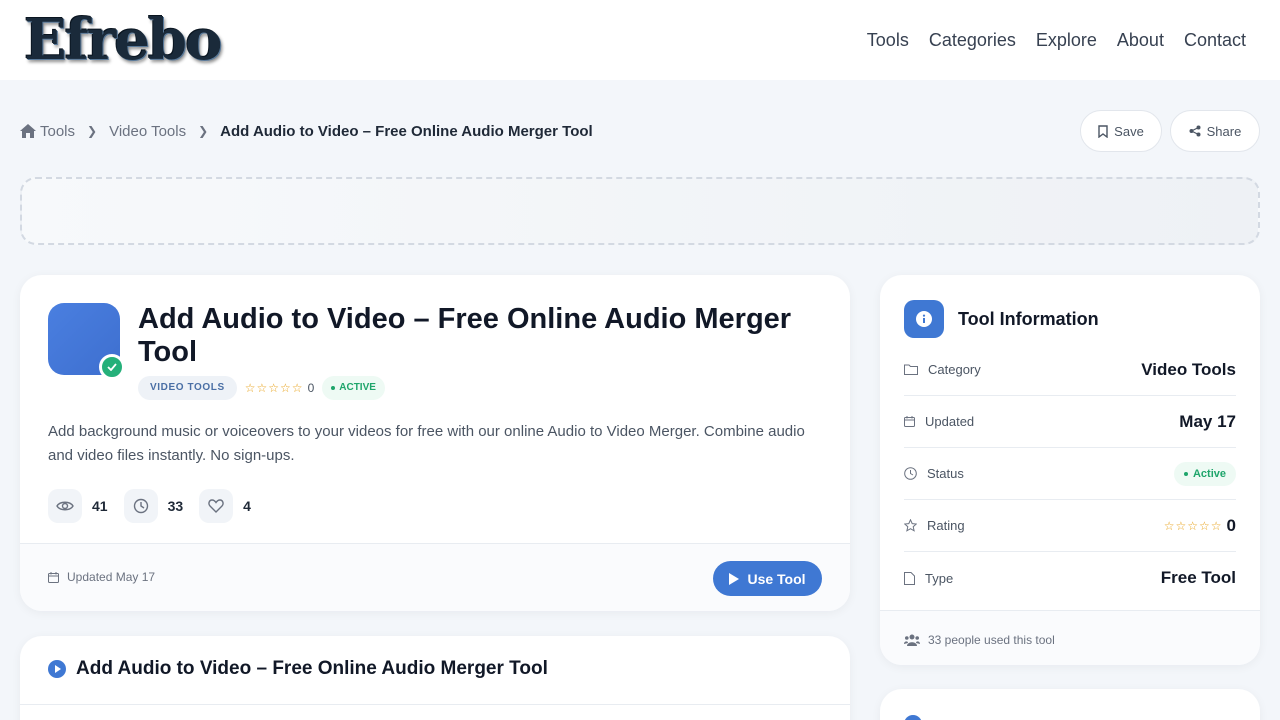 The height and width of the screenshot is (720, 1280). What do you see at coordinates (1070, 578) in the screenshot?
I see `info-row-type: Type Free Tool` at bounding box center [1070, 578].